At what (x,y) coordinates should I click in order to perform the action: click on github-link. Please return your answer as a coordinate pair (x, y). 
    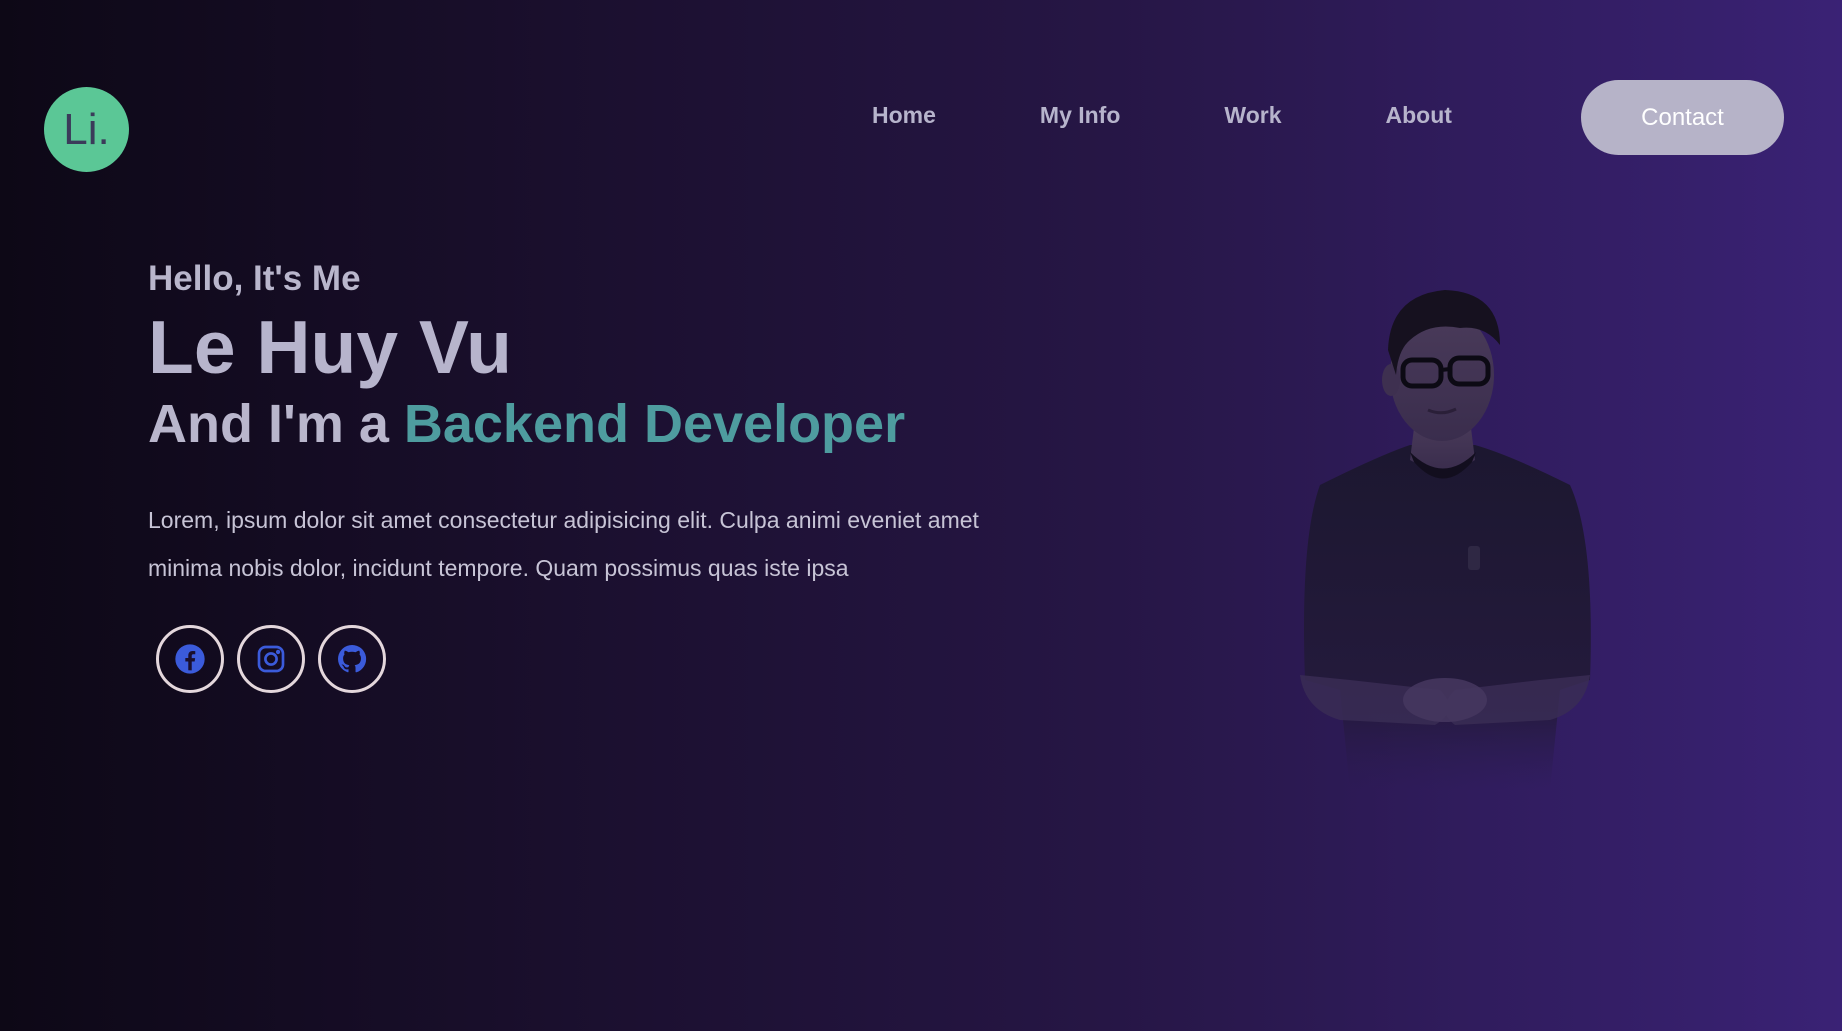
    Looking at the image, I should click on (352, 659).